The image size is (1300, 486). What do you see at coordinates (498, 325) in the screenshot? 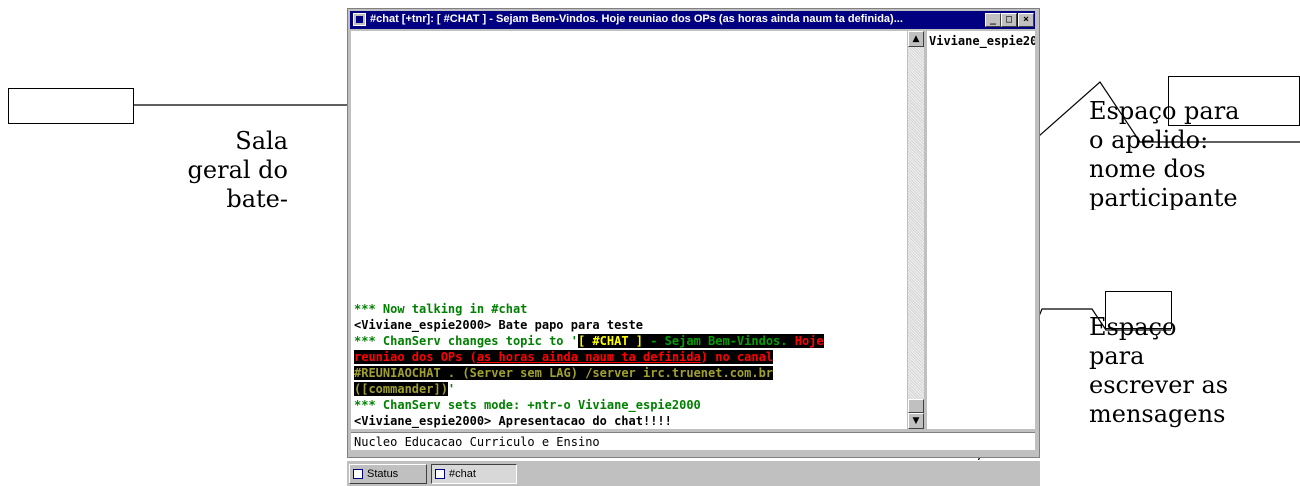
I see `message-line: <Viviane_espie2000> Bate papo para teste` at bounding box center [498, 325].